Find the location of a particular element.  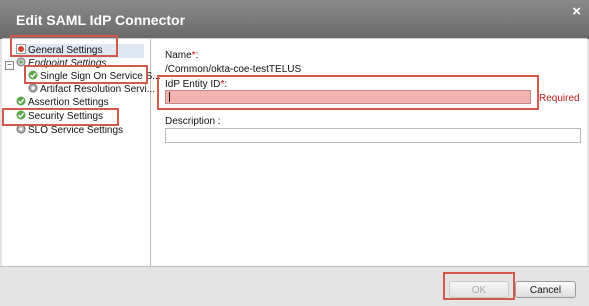

dialog-title-bar: Edit SAML IdP Connector × is located at coordinates (294, 19).